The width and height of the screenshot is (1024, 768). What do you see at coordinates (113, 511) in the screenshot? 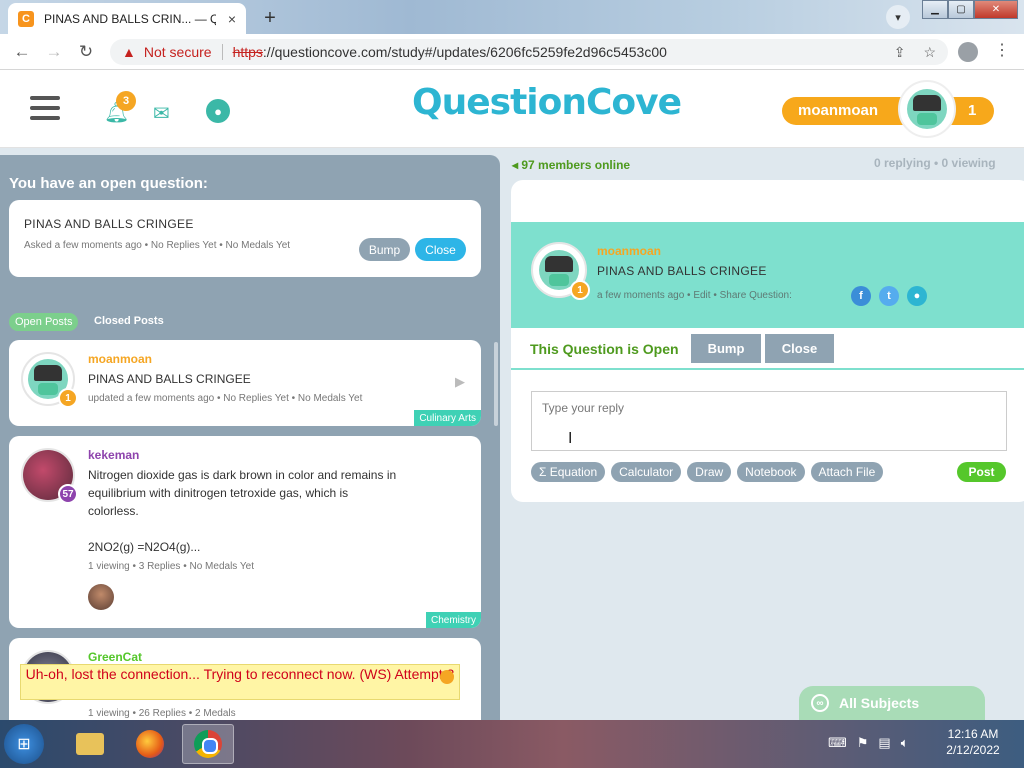
I see `post-title-line: colorless.` at bounding box center [113, 511].